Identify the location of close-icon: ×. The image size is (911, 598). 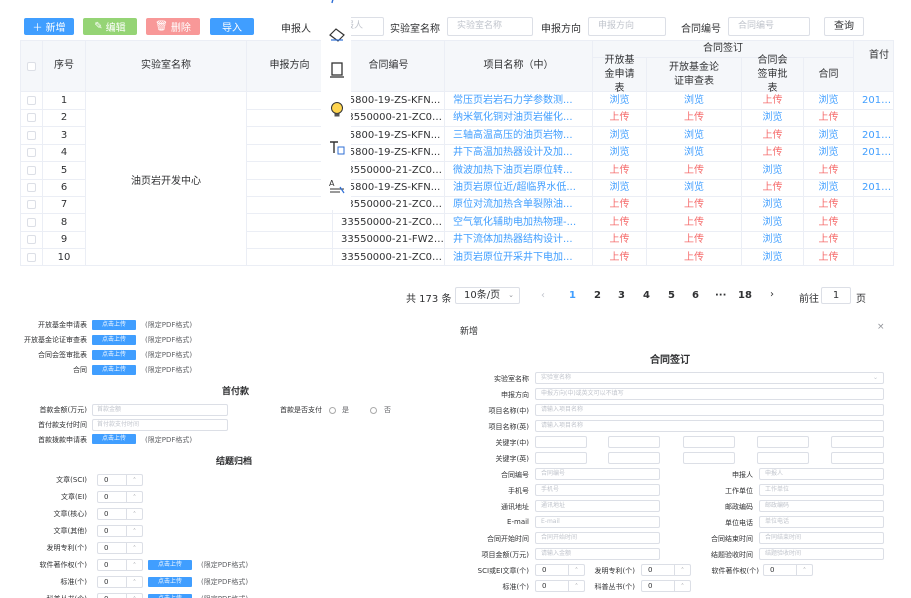
(881, 327).